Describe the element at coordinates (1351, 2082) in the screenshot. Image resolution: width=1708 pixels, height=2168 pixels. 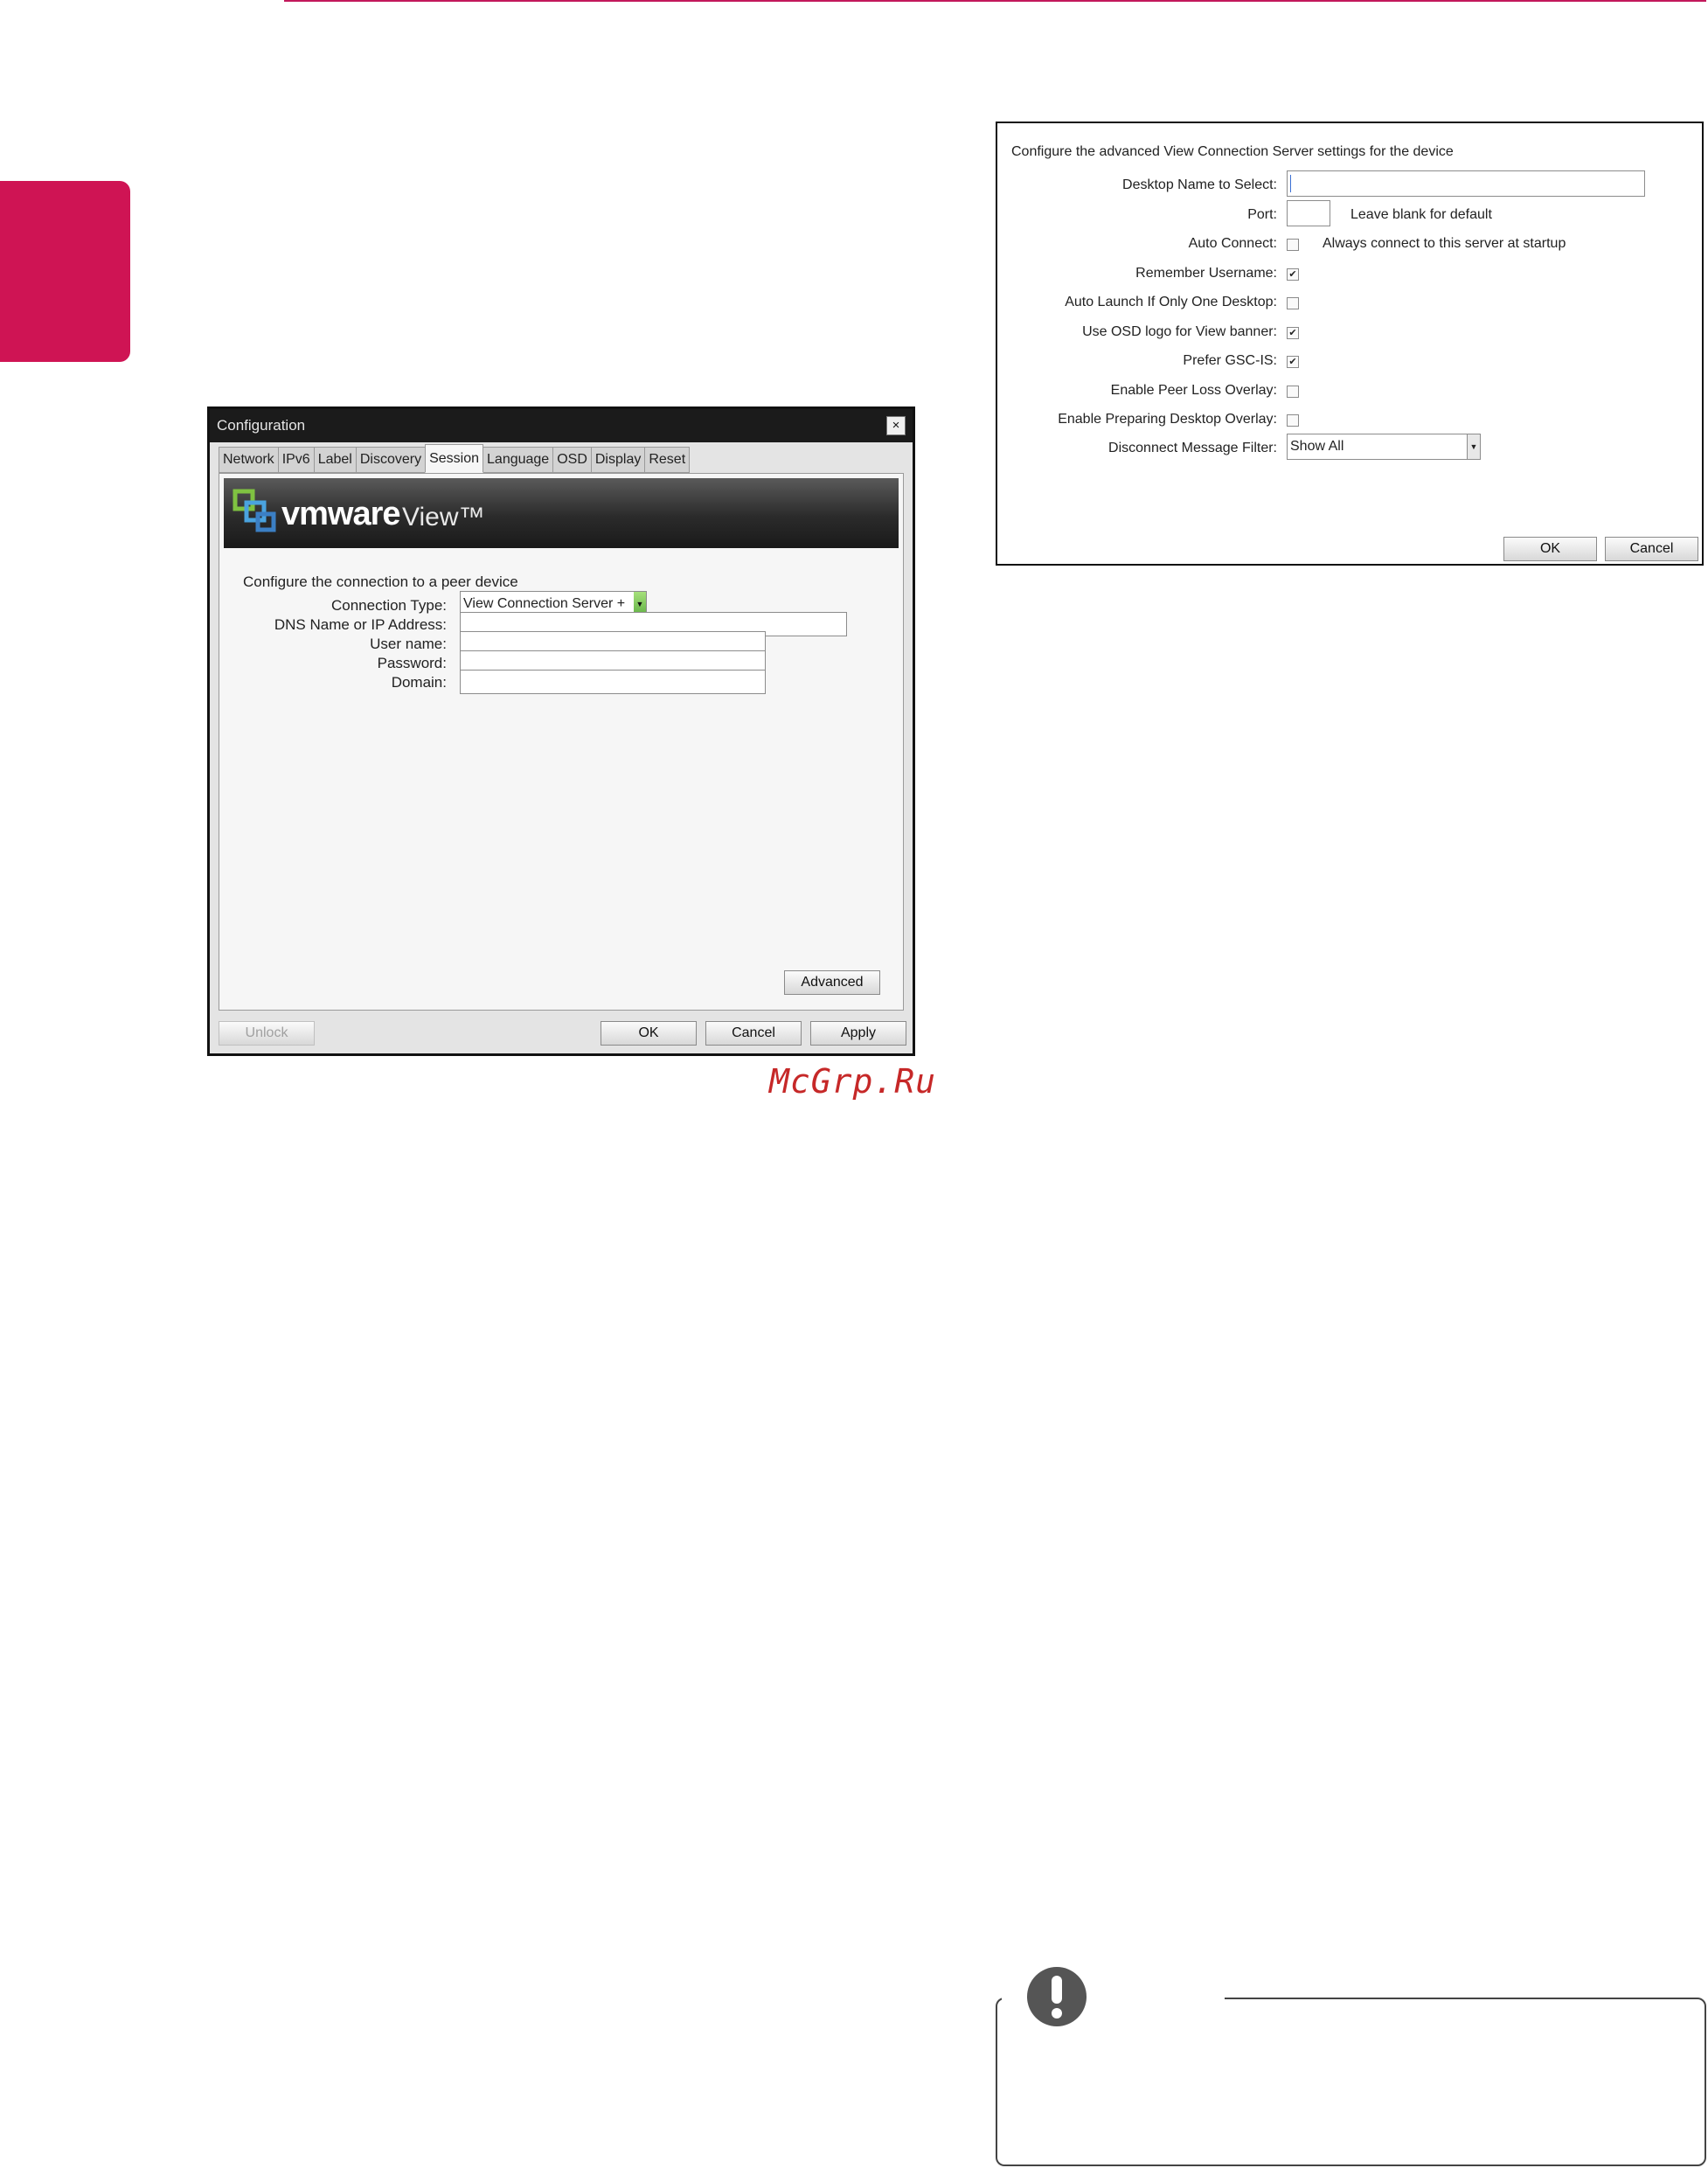
I see `note-box` at that location.